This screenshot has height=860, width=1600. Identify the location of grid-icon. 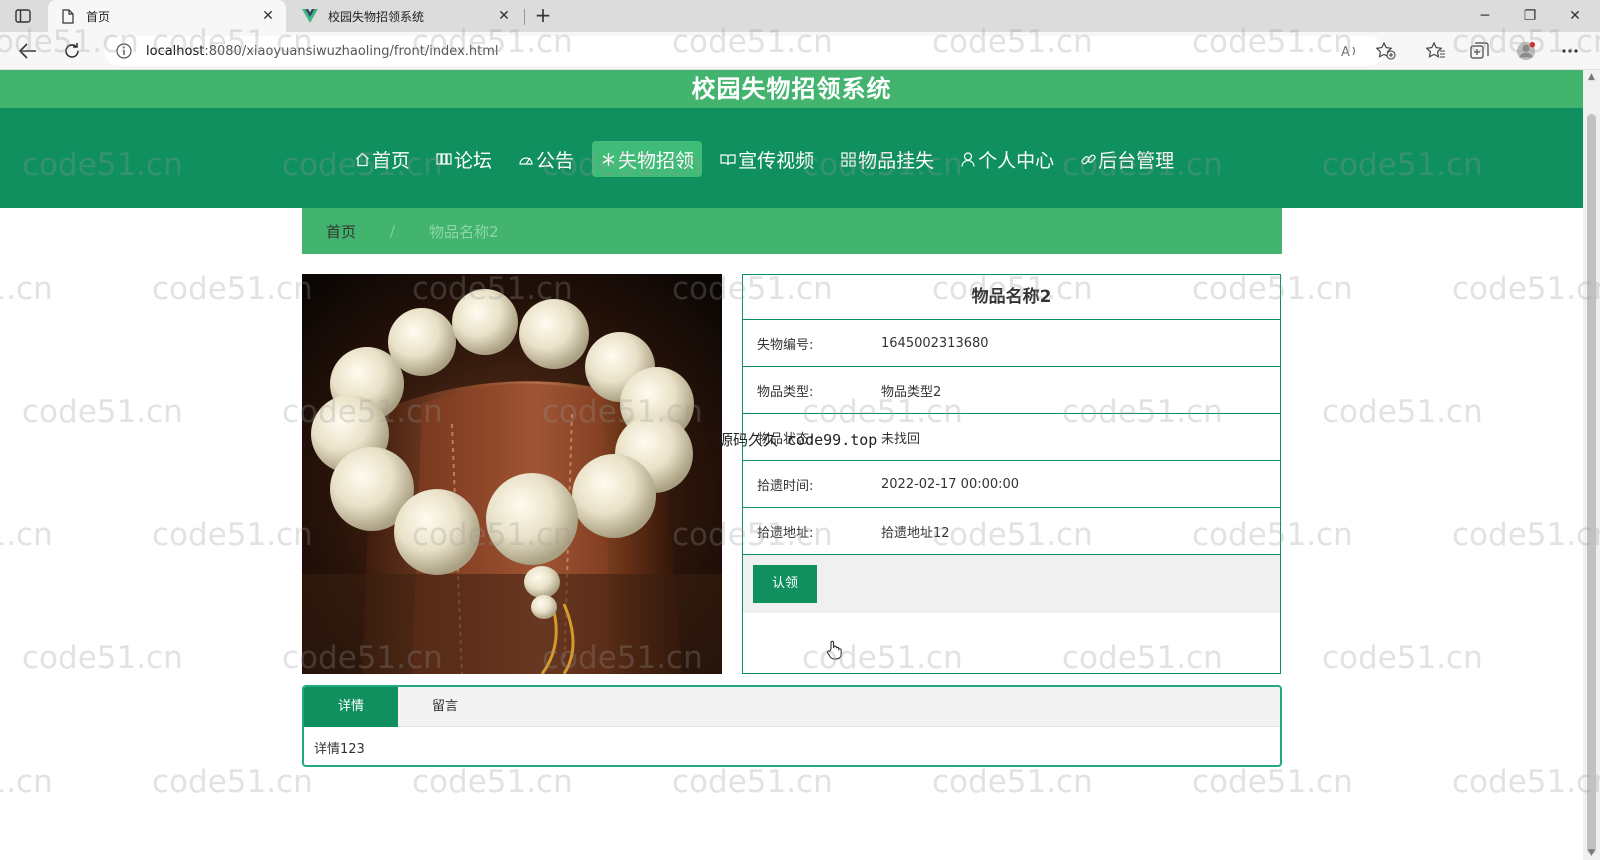
(848, 159).